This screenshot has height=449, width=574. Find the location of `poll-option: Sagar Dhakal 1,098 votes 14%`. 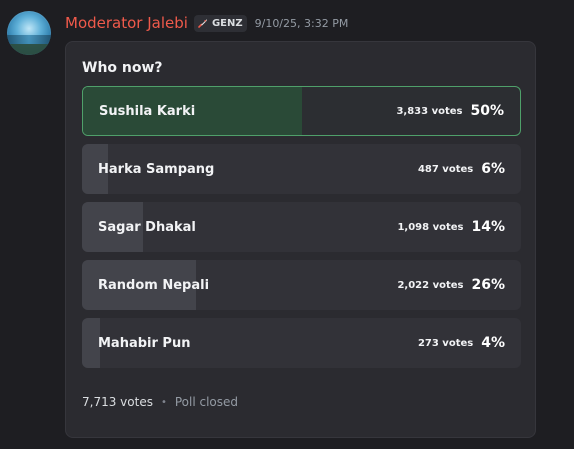

poll-option: Sagar Dhakal 1,098 votes 14% is located at coordinates (301, 227).